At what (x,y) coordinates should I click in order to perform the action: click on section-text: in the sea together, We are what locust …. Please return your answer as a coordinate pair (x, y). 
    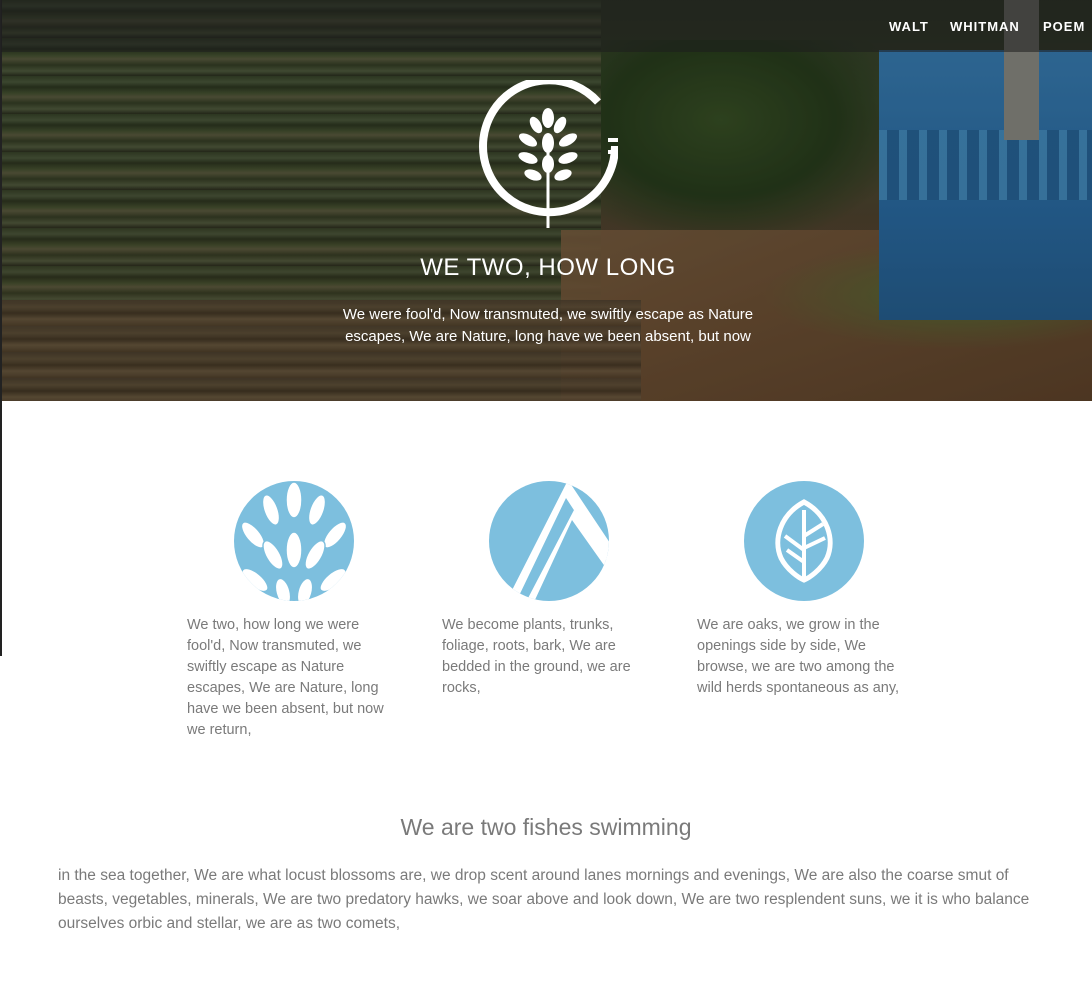
    Looking at the image, I should click on (544, 899).